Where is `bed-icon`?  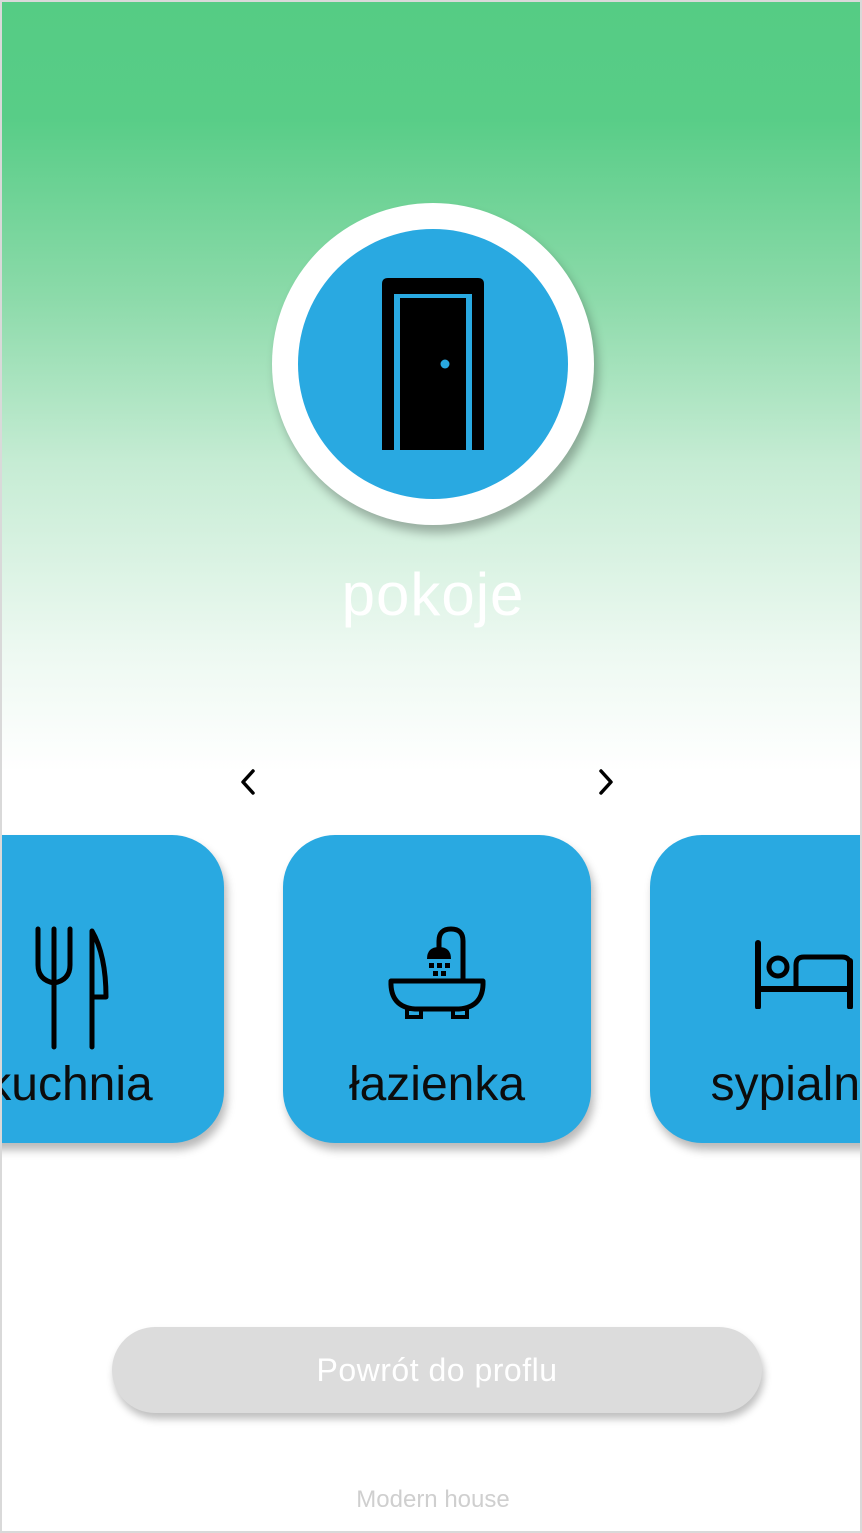
bed-icon is located at coordinates (804, 974).